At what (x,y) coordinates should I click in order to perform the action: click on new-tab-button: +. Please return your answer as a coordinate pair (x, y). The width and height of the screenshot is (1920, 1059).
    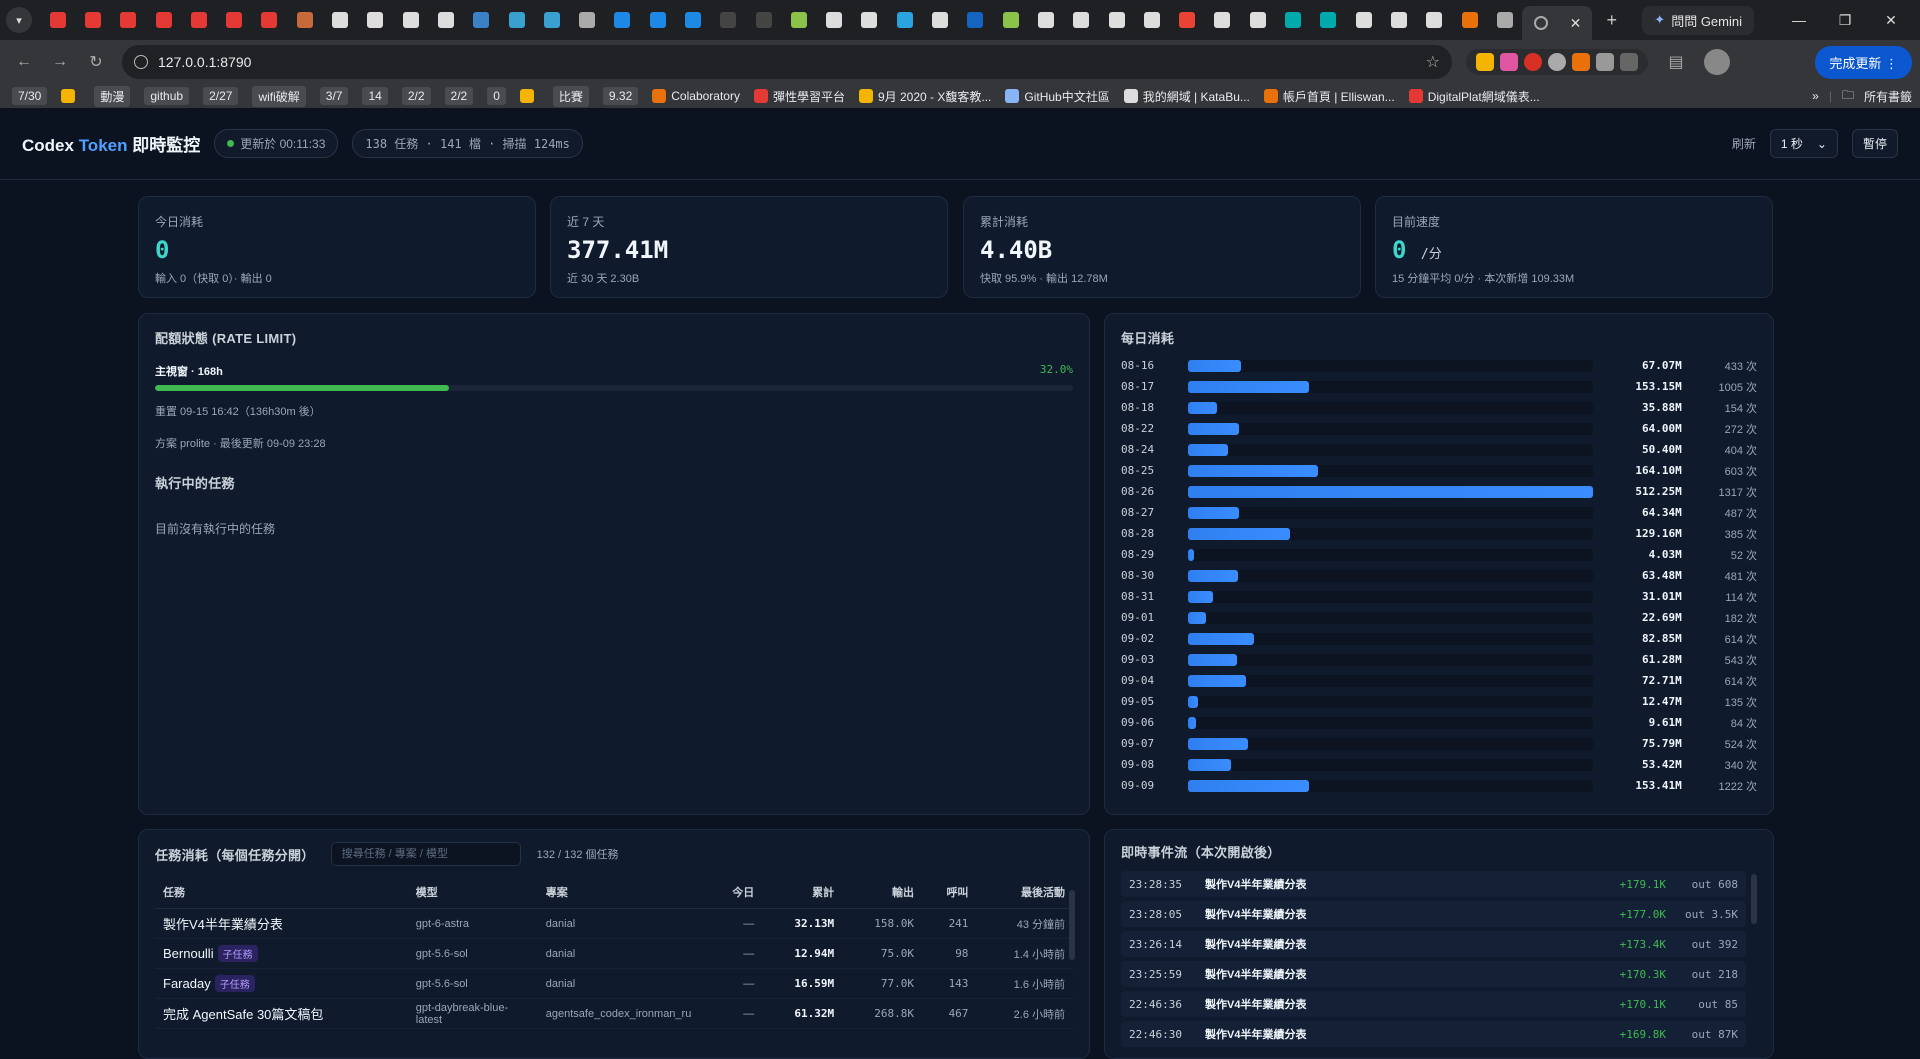
    Looking at the image, I should click on (1611, 20).